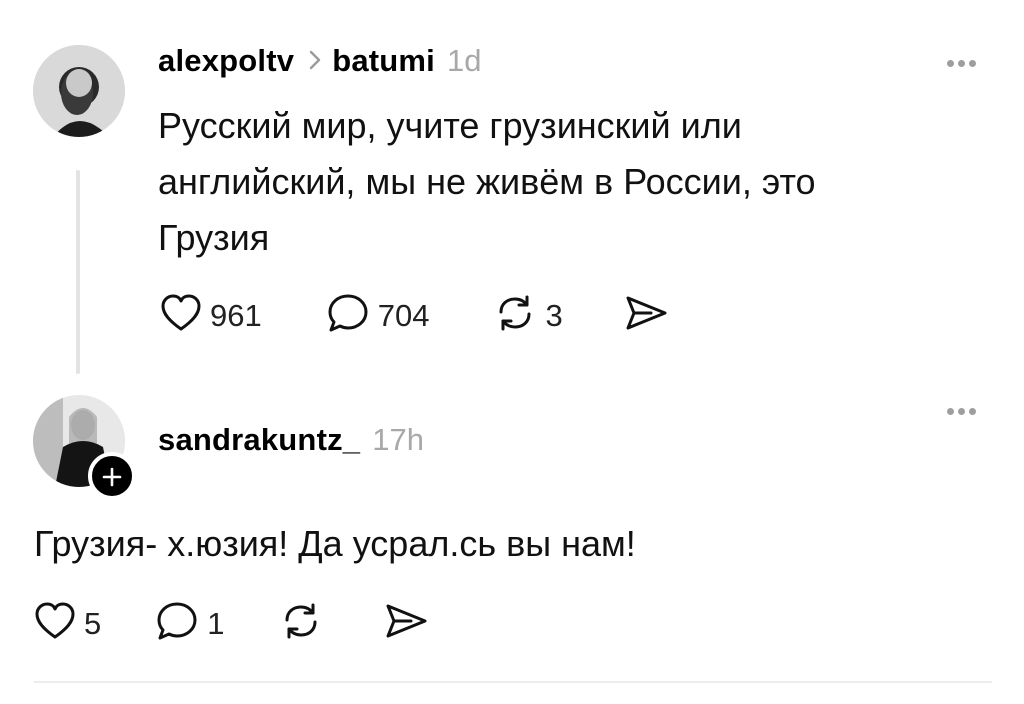 The image size is (1024, 704). I want to click on like-button: 5, so click(67, 623).